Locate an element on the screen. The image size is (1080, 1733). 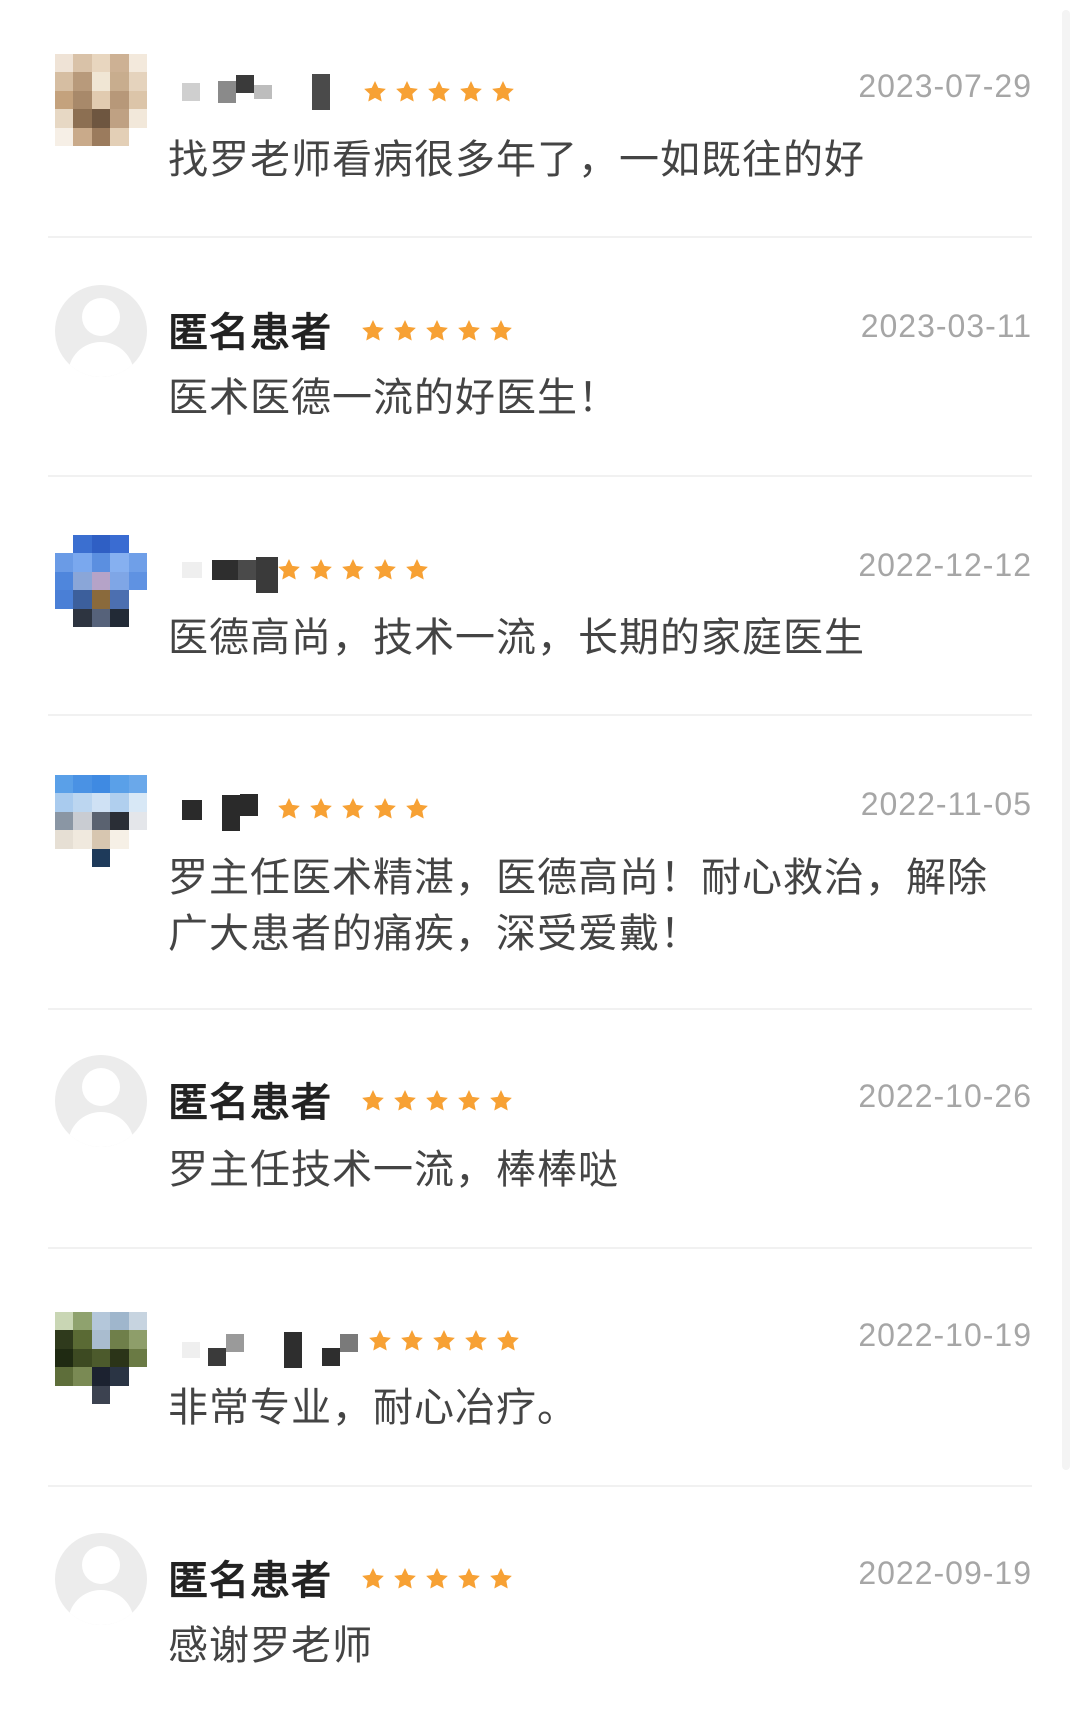
review-text: 感谢罗老师 is located at coordinates (270, 1646).